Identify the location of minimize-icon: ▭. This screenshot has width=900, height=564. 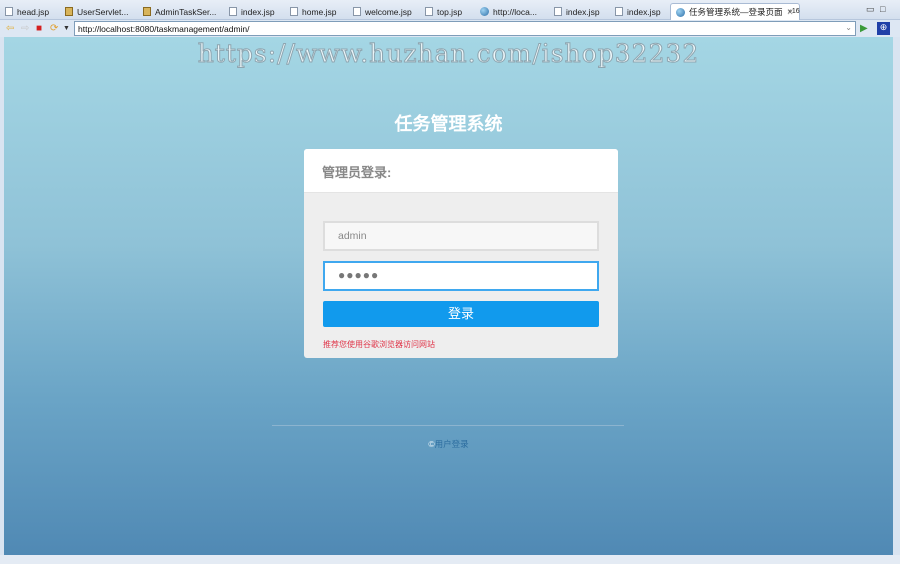
(870, 9).